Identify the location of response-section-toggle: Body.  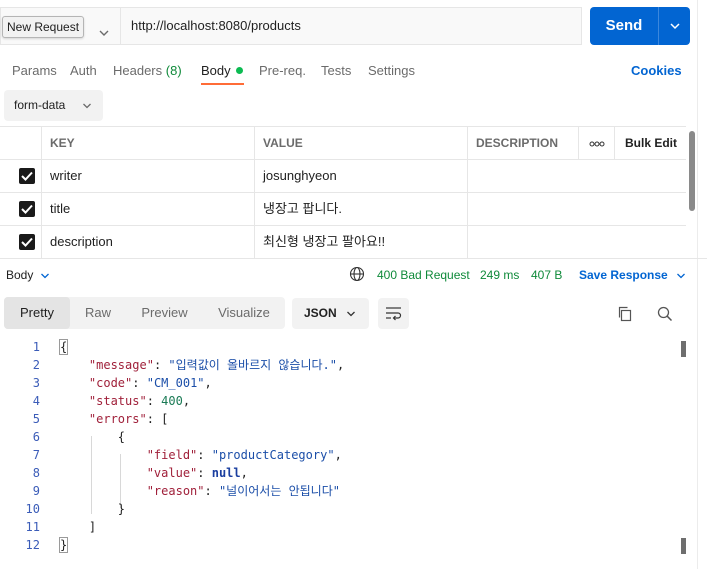
(27, 275).